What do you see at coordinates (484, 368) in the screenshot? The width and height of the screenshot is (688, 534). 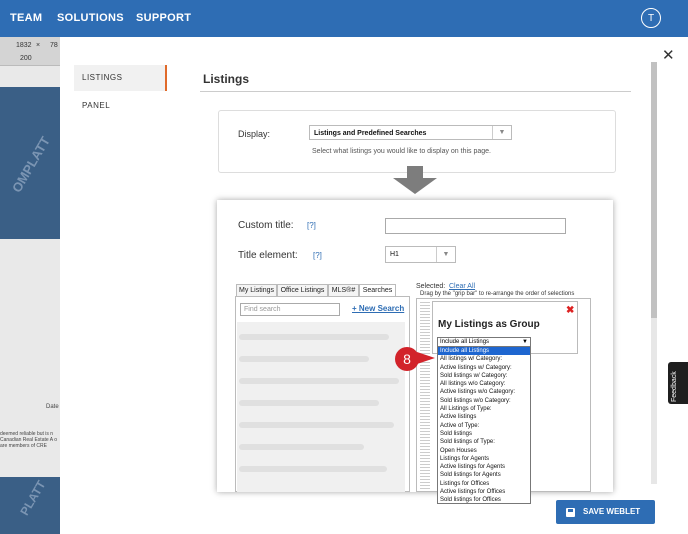 I see `option-2: Active listings w/ Category:` at bounding box center [484, 368].